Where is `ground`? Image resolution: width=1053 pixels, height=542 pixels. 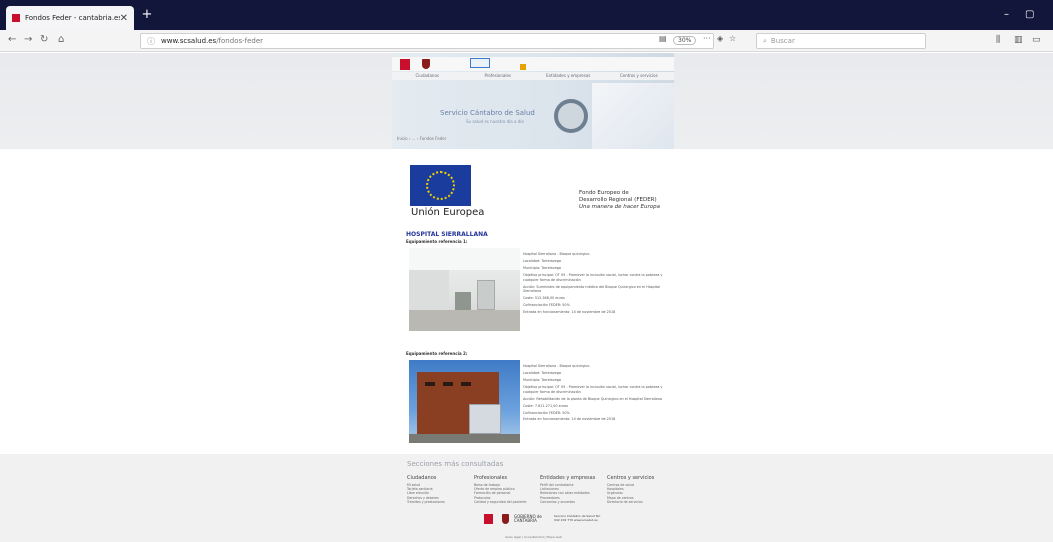
ground is located at coordinates (464, 438).